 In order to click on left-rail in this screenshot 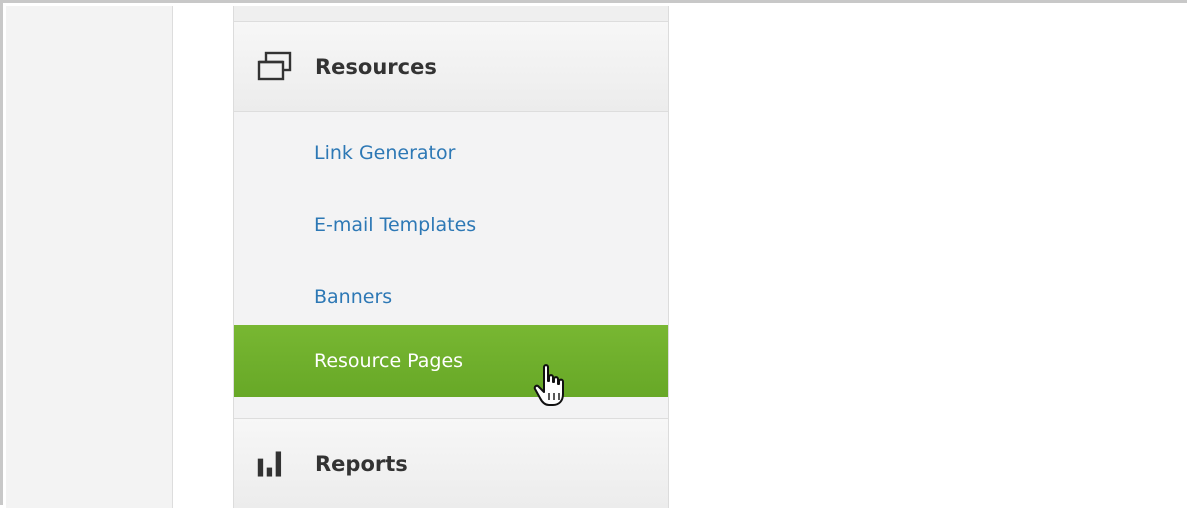, I will do `click(89, 257)`.